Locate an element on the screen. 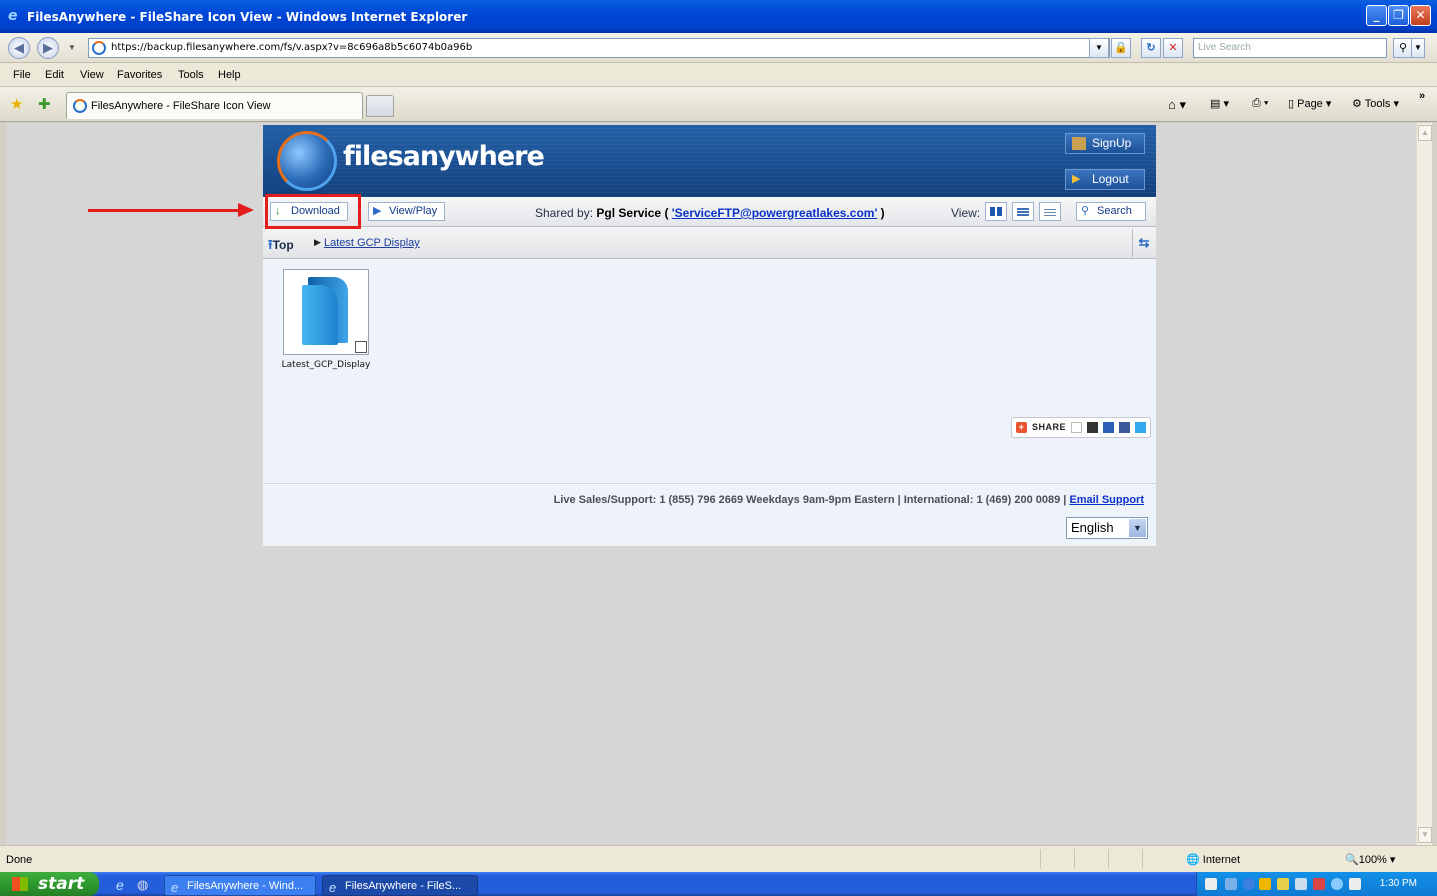  site-favicon-icon is located at coordinates (99, 48).